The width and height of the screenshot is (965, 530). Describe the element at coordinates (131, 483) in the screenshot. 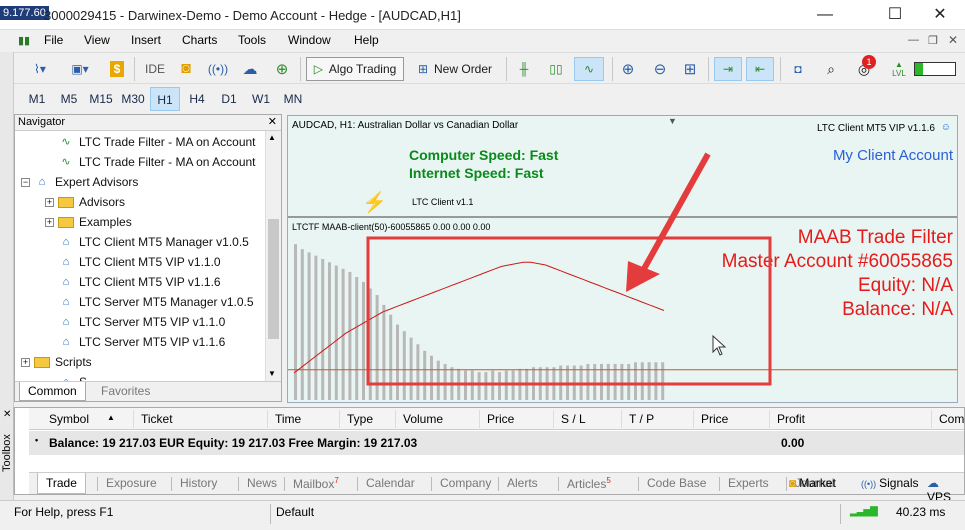

I see `toolbox-tab-exposure: Exposure` at that location.